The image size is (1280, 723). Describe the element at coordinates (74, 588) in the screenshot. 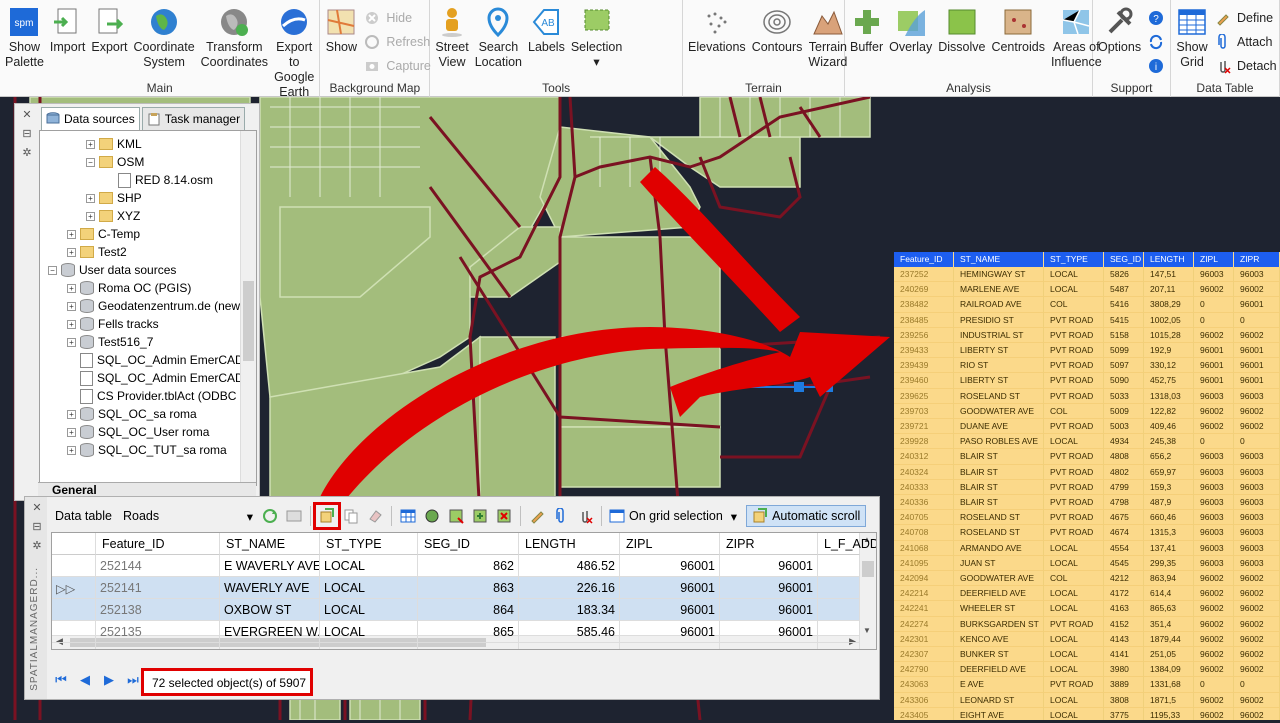

I see `row-selector: ▷▷` at that location.